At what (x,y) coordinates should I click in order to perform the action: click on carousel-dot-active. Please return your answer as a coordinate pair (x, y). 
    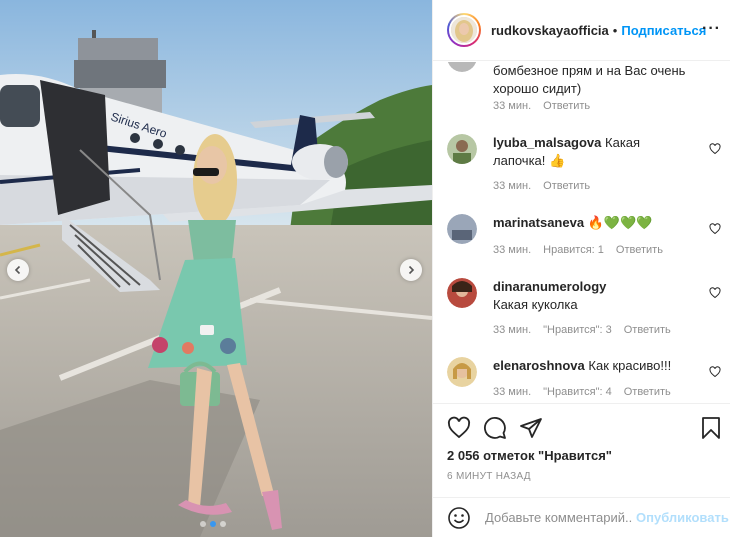
    Looking at the image, I should click on (213, 524).